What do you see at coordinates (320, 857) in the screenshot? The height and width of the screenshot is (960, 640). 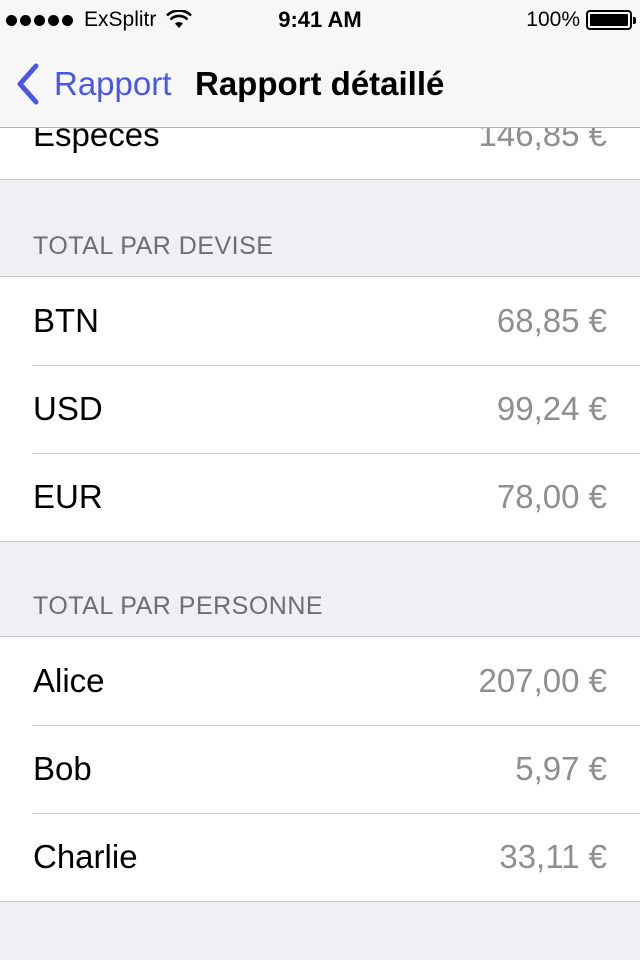 I see `list-item: Charlie 33,11 €` at bounding box center [320, 857].